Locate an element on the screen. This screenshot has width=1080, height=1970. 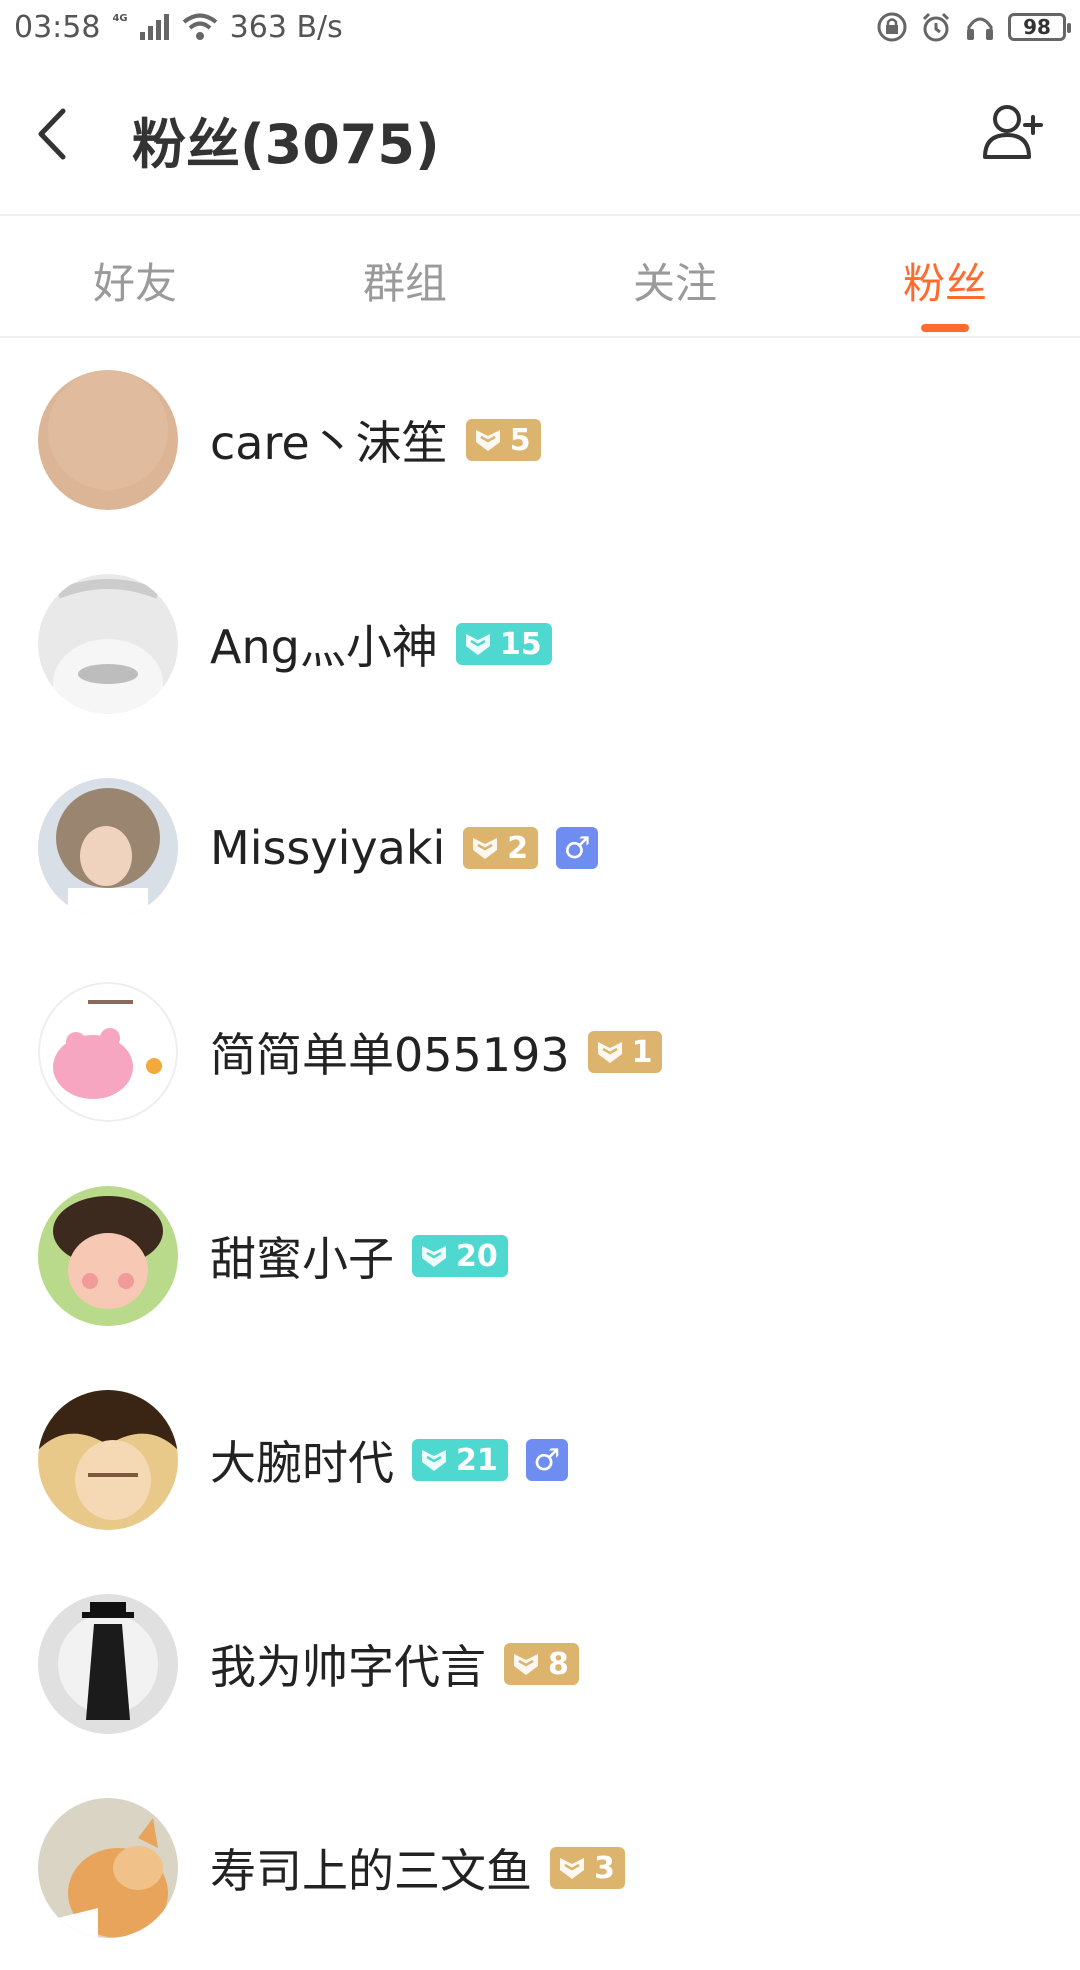
list-item: 我为帅字代言 8 is located at coordinates (540, 1664).